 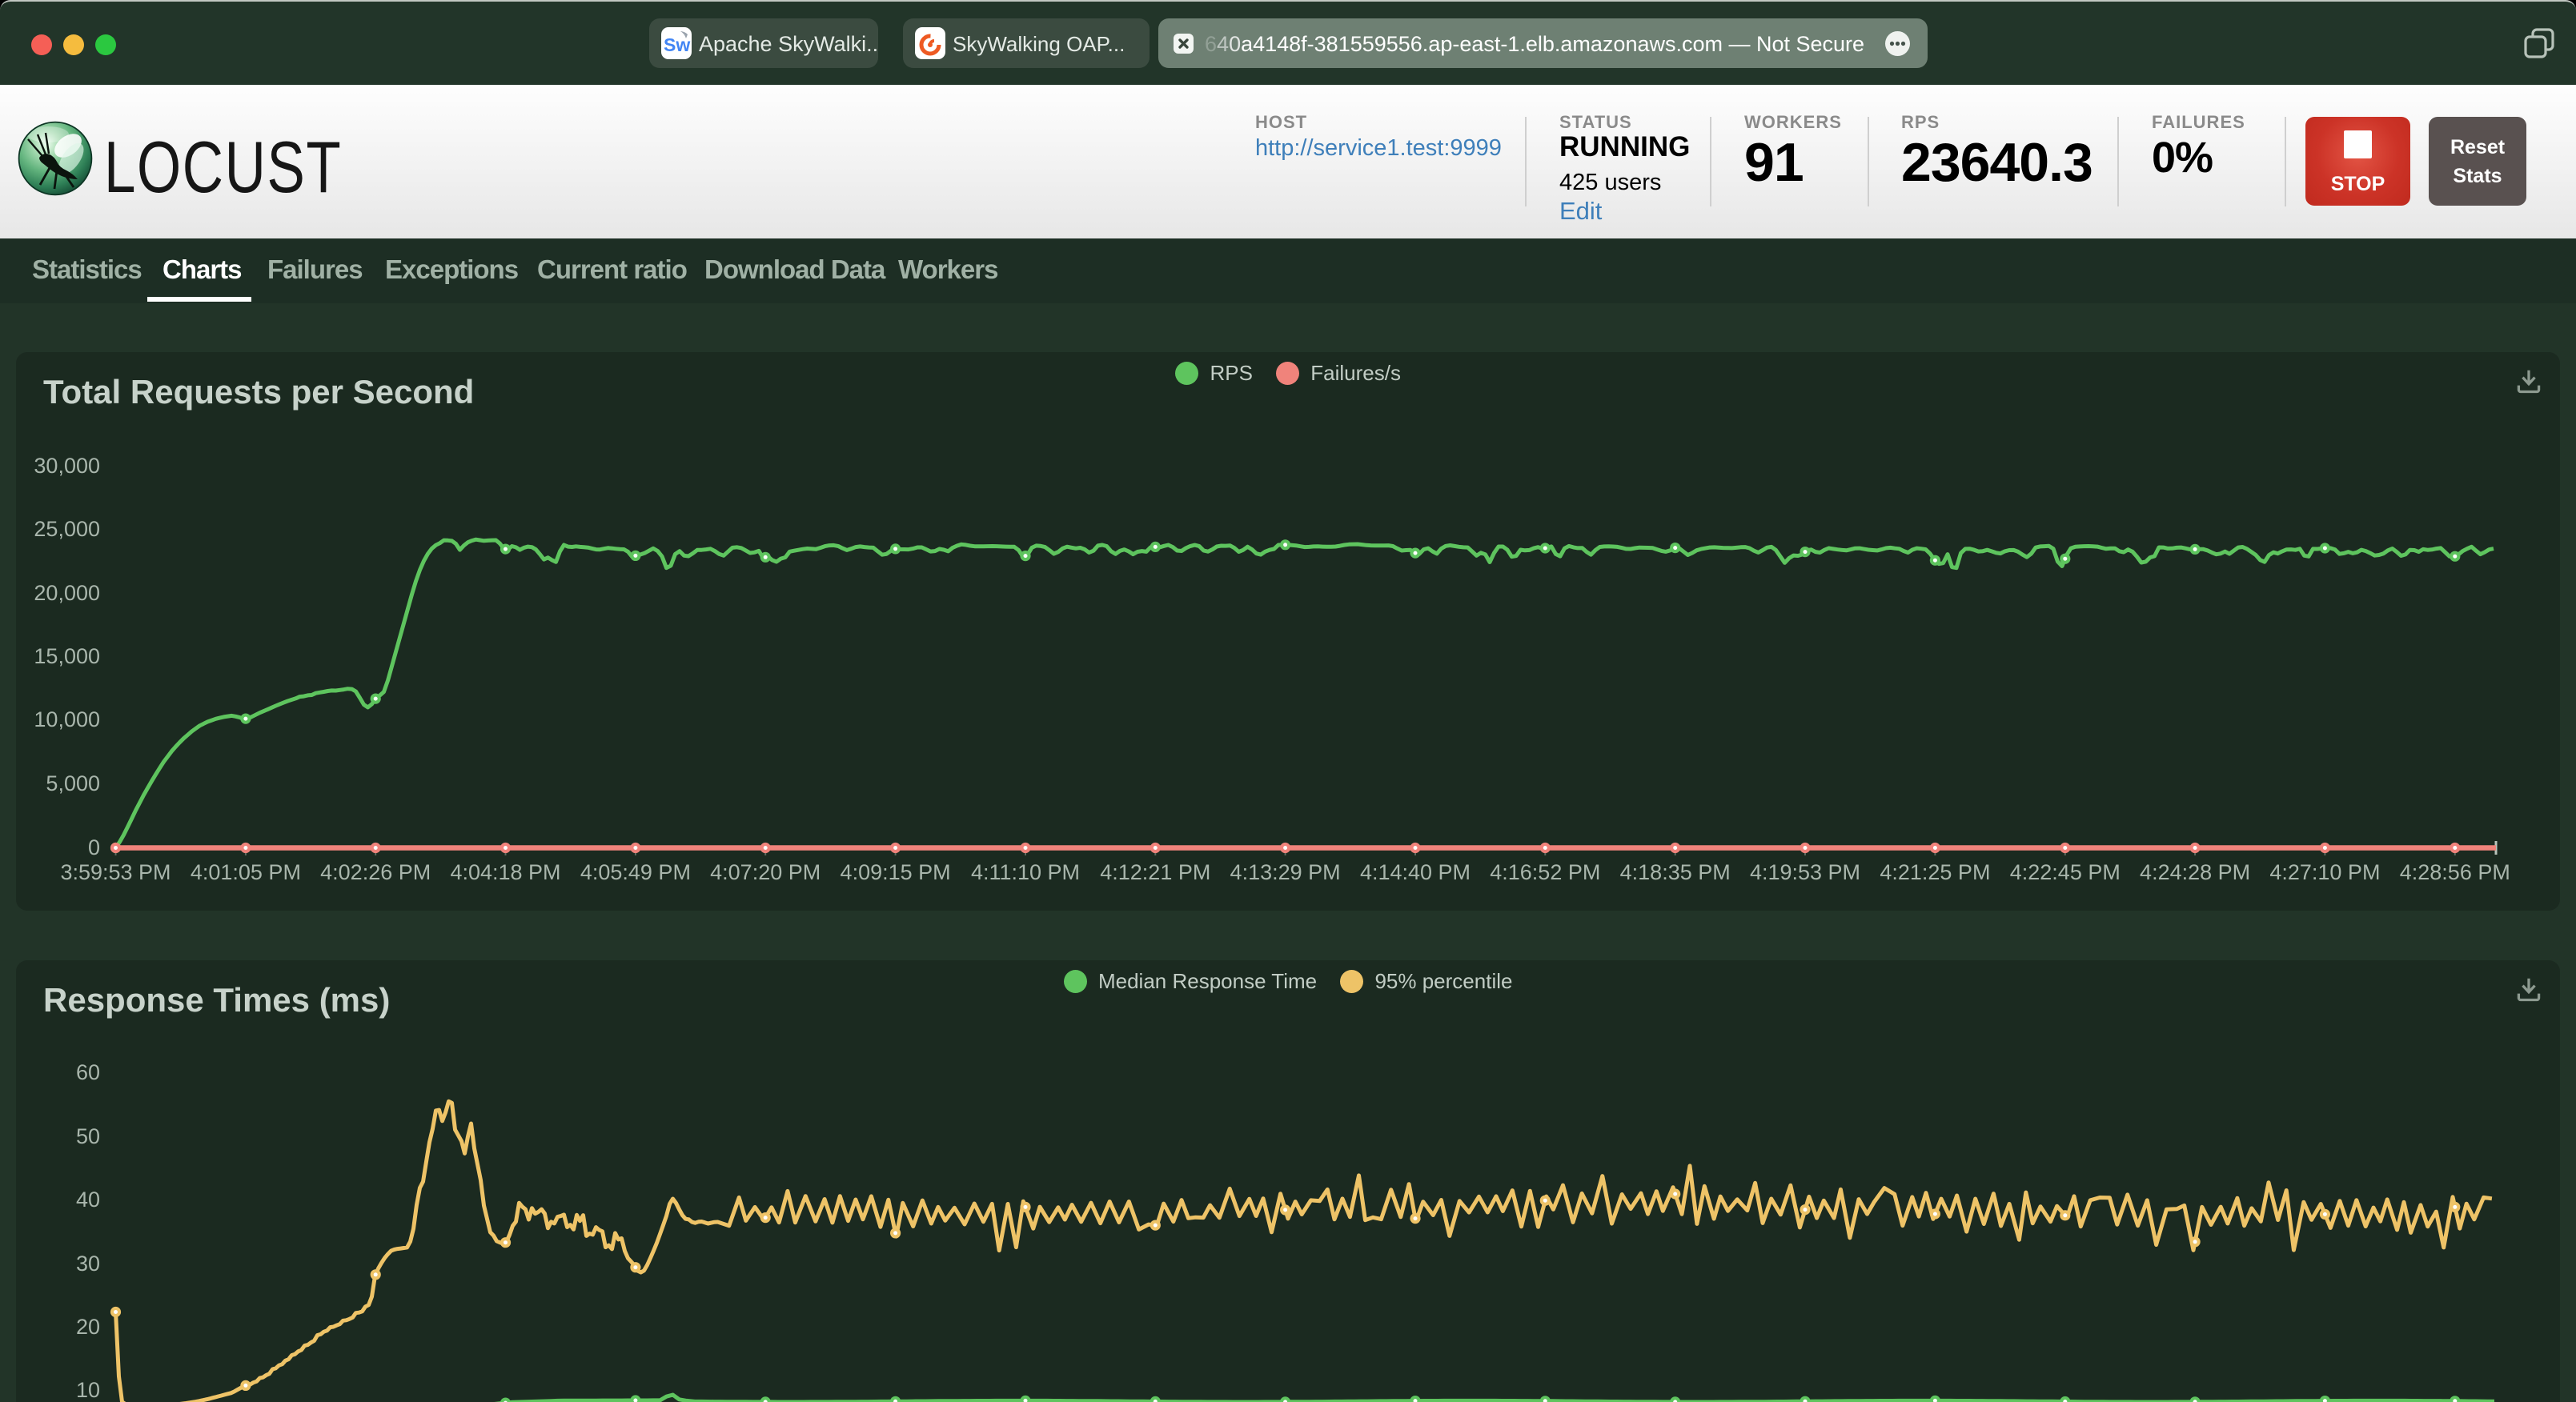 What do you see at coordinates (246, 872) in the screenshot?
I see `svg-text: 4:01:05 PM` at bounding box center [246, 872].